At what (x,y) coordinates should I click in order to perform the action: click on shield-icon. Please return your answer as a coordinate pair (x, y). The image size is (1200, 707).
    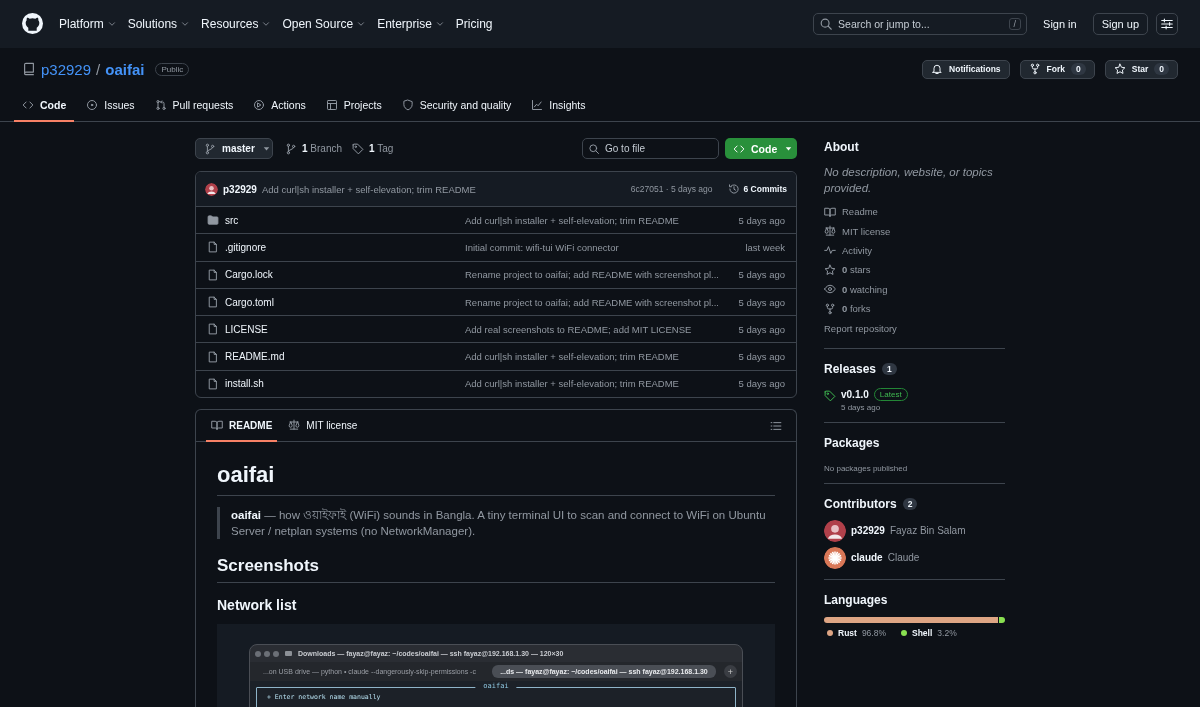
    Looking at the image, I should click on (407, 105).